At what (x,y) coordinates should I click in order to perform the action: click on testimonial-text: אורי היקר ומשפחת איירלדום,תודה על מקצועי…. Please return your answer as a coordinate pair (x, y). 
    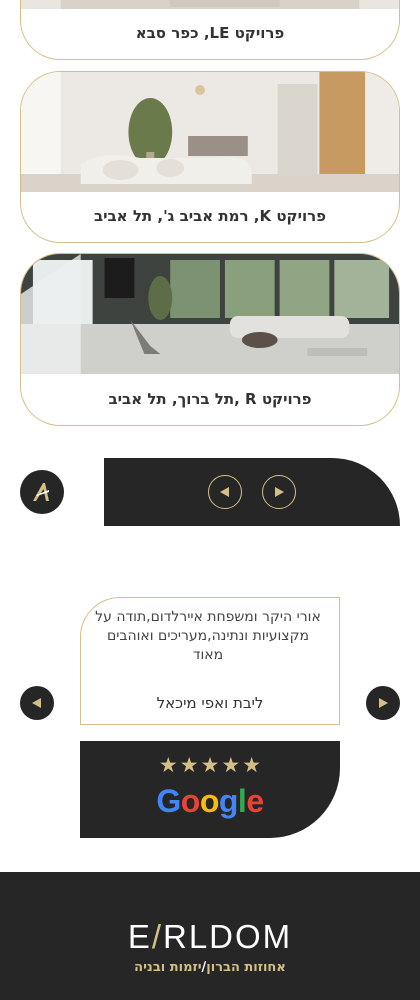
    Looking at the image, I should click on (208, 636).